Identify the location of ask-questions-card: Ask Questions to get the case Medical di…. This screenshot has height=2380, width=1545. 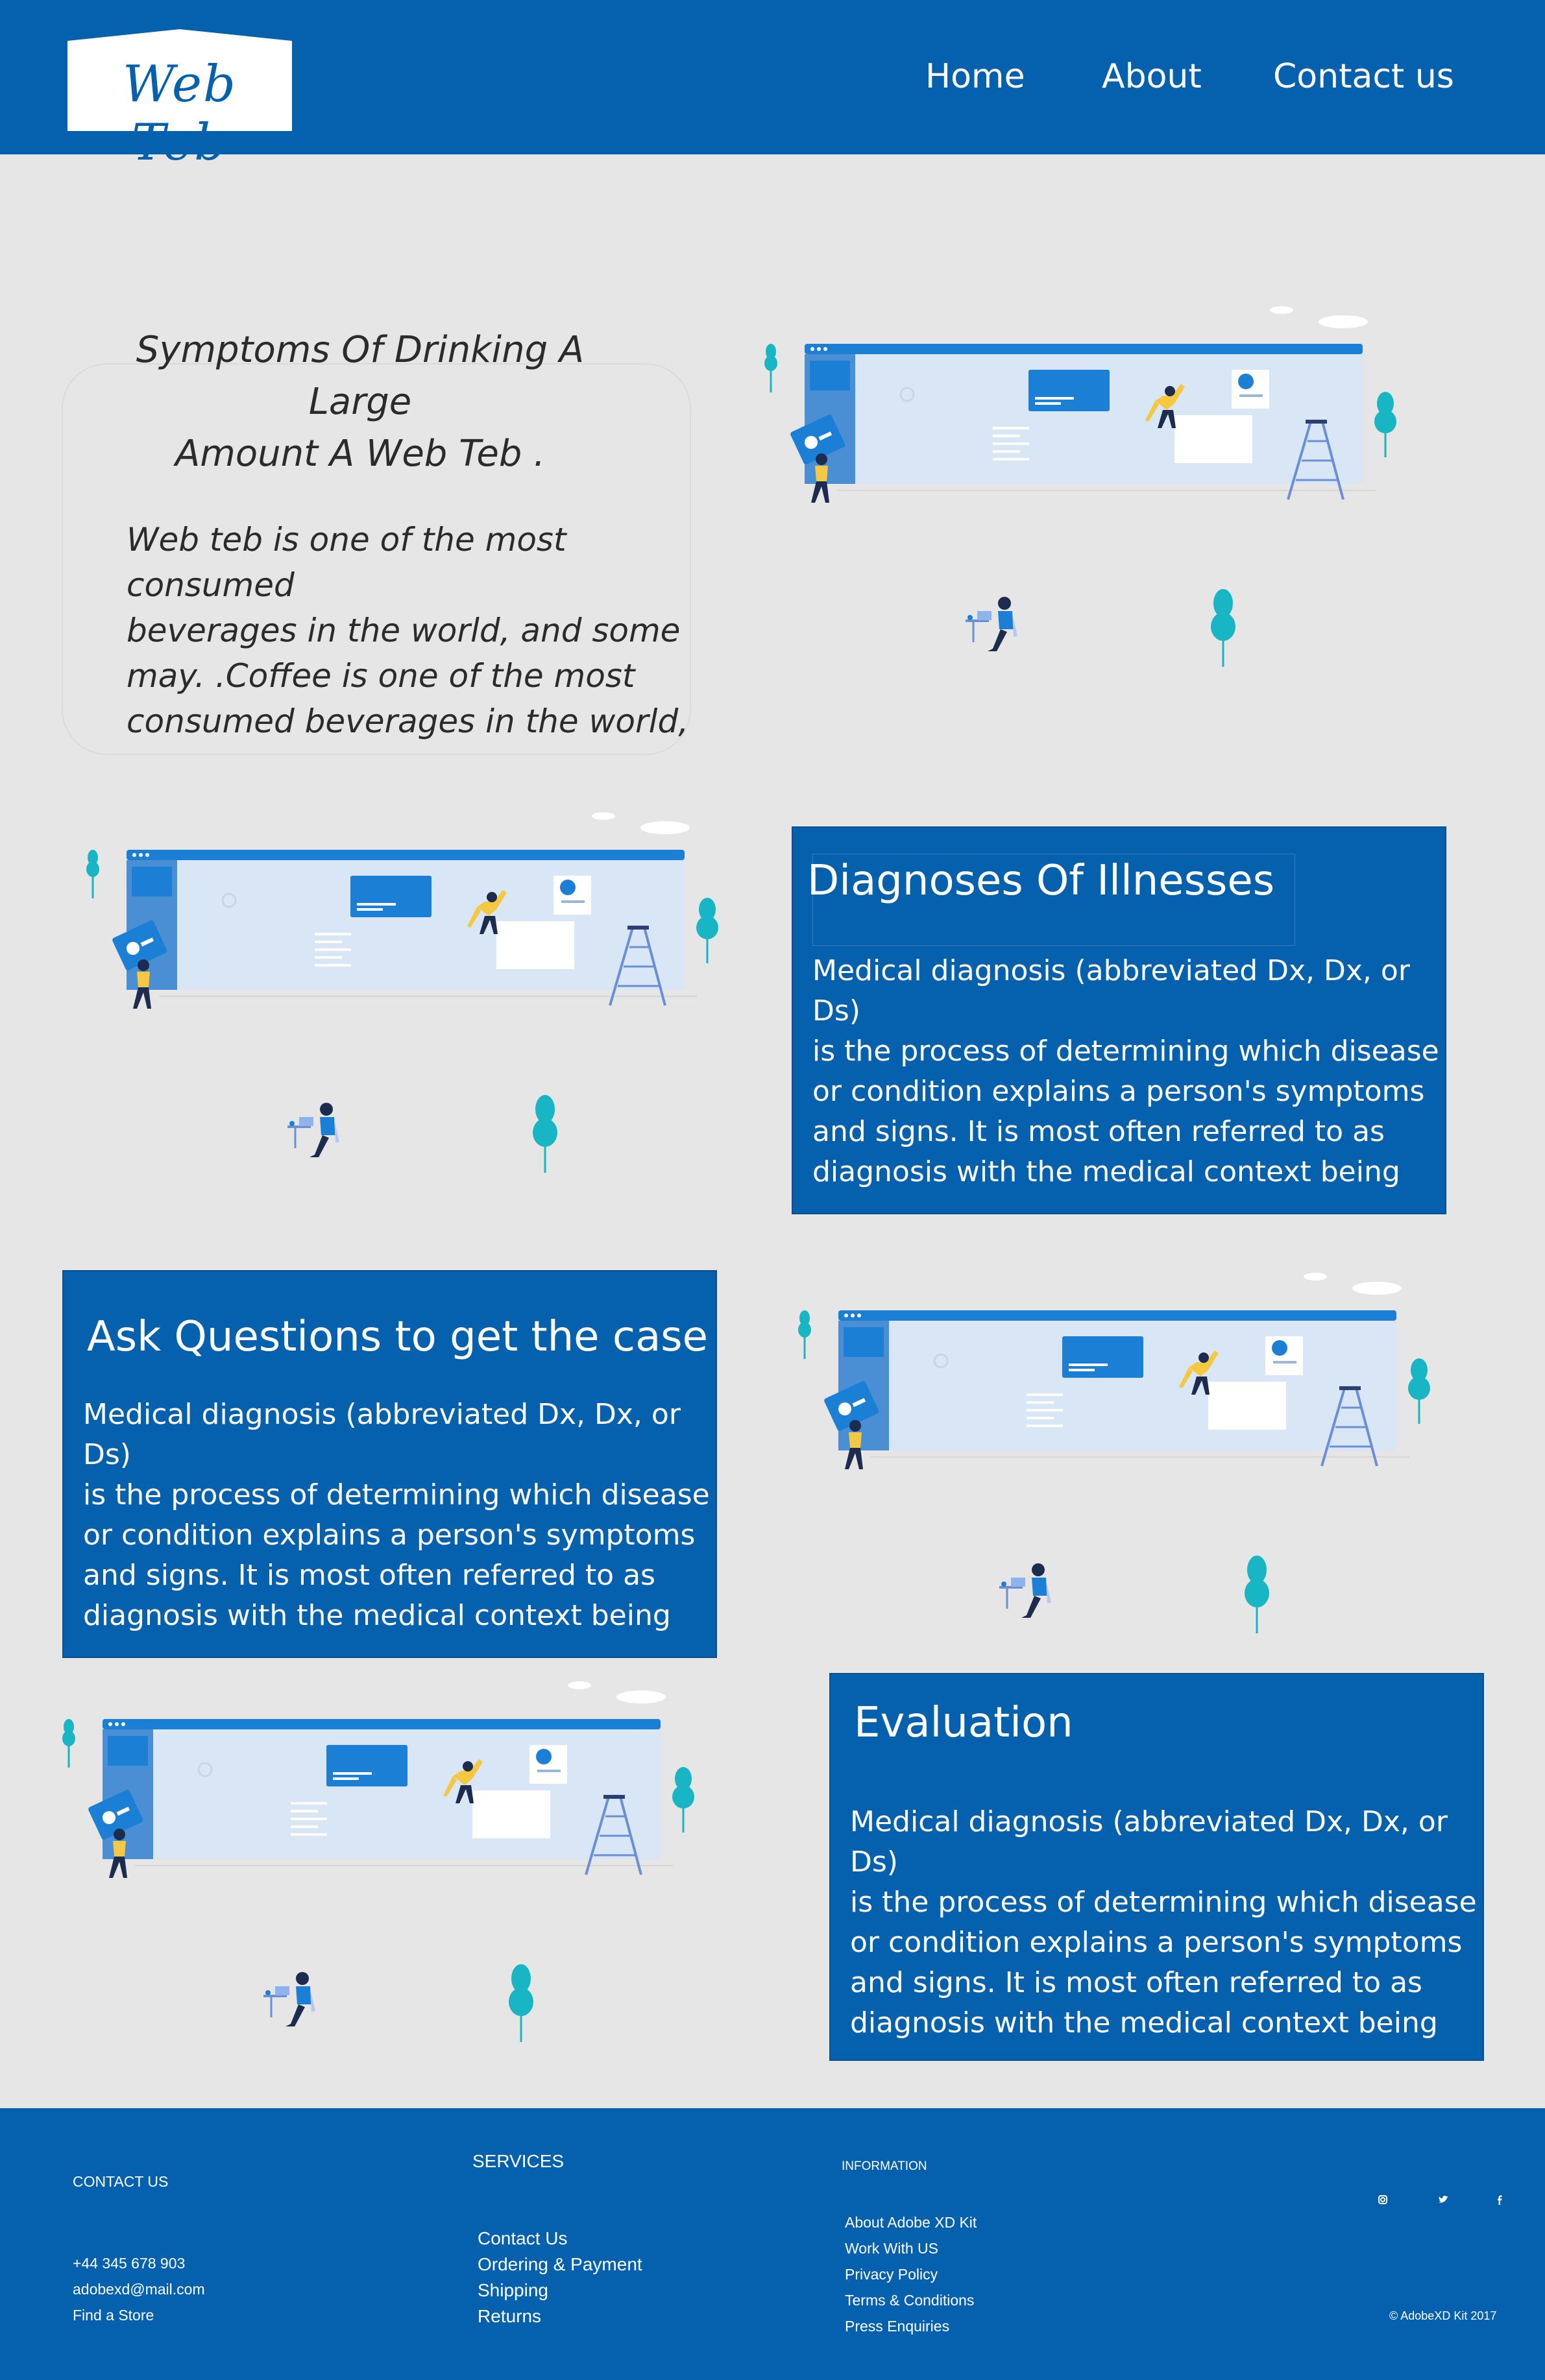
(390, 1464).